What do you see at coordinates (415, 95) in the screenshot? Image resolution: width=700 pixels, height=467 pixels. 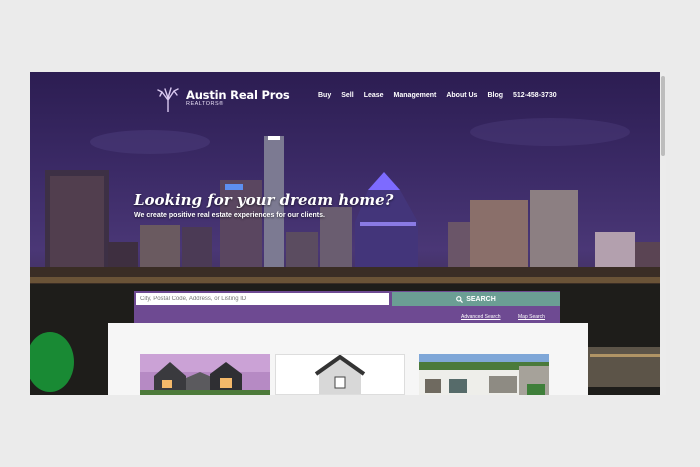 I see `nav-management: Management` at bounding box center [415, 95].